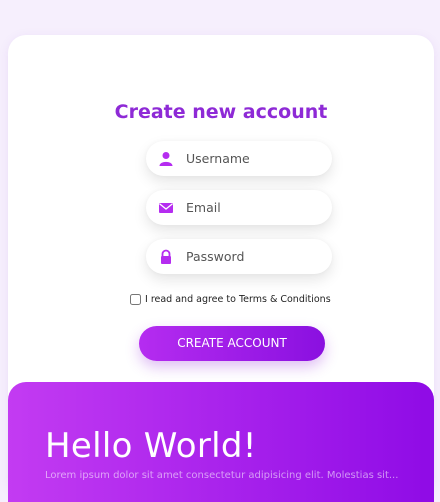 The height and width of the screenshot is (502, 440). I want to click on hero-heading: Hello World!, so click(151, 446).